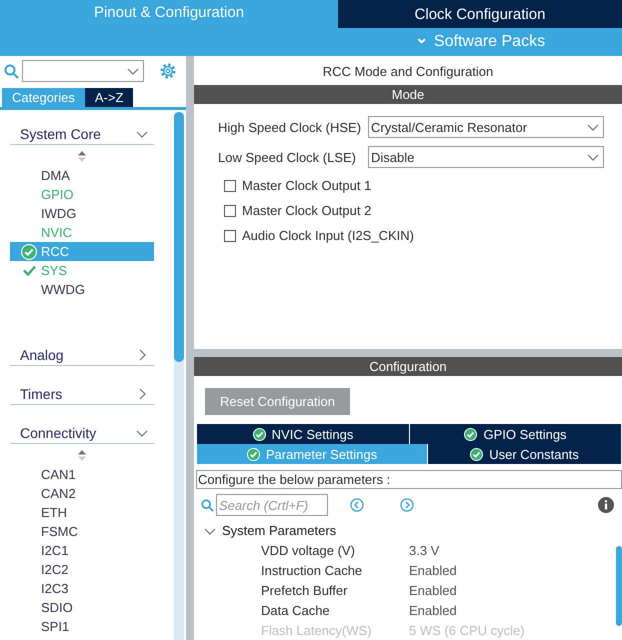 The height and width of the screenshot is (640, 622). I want to click on field-label: Low Speed Clock (LSE), so click(288, 157).